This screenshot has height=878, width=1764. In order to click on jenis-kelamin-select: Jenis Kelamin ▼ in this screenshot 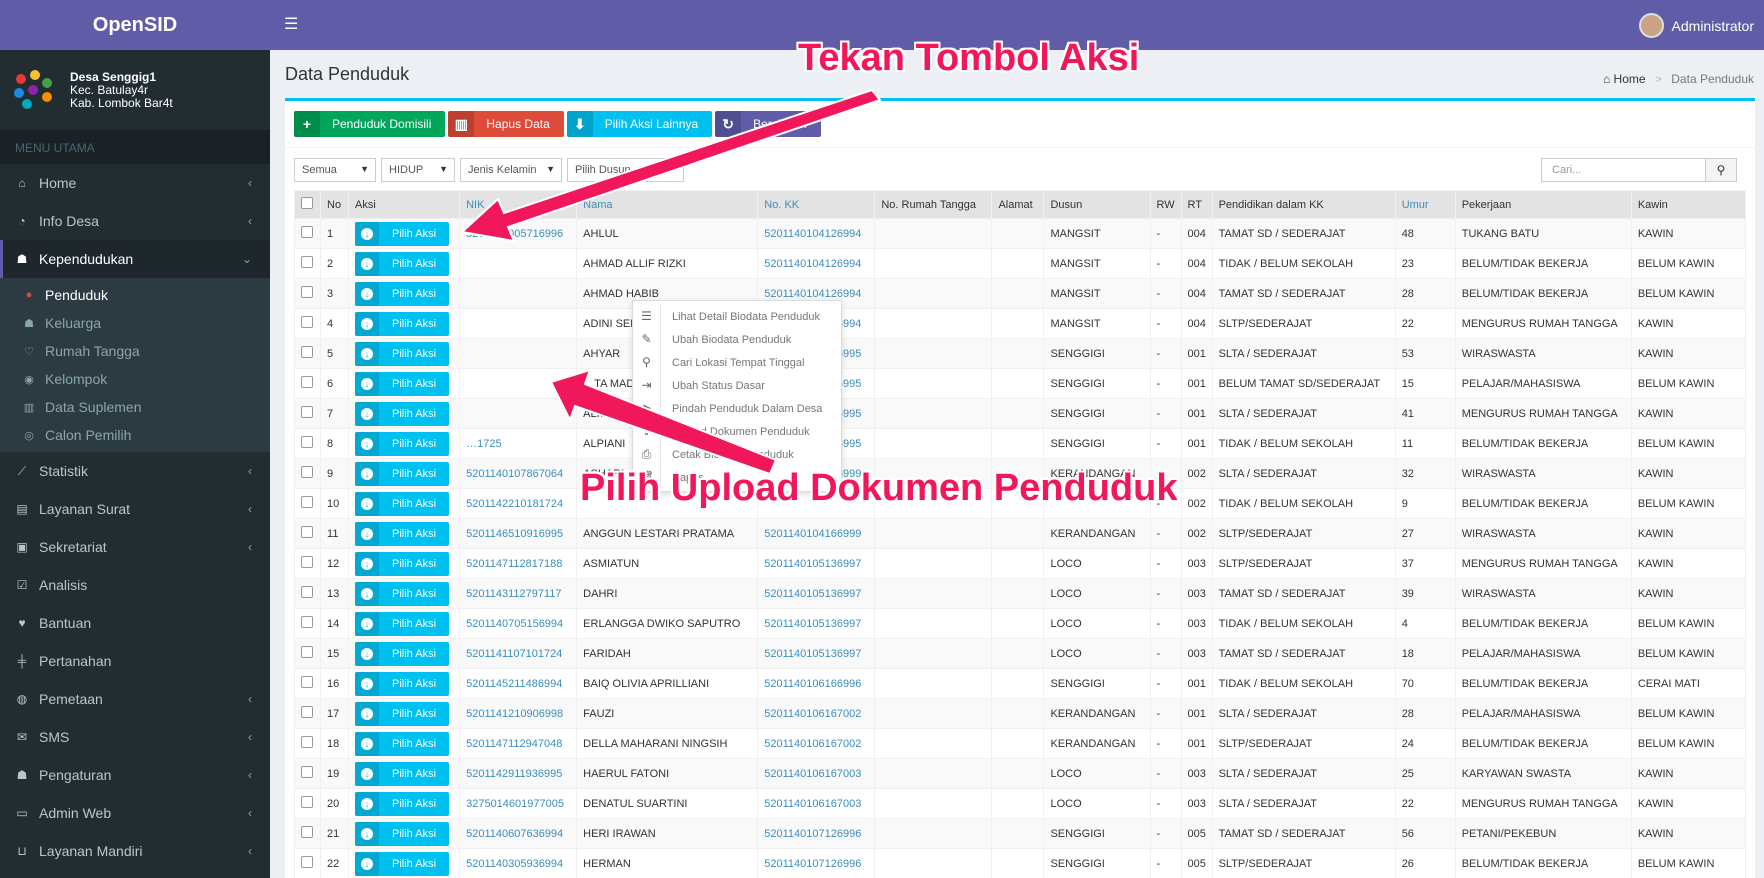, I will do `click(511, 170)`.